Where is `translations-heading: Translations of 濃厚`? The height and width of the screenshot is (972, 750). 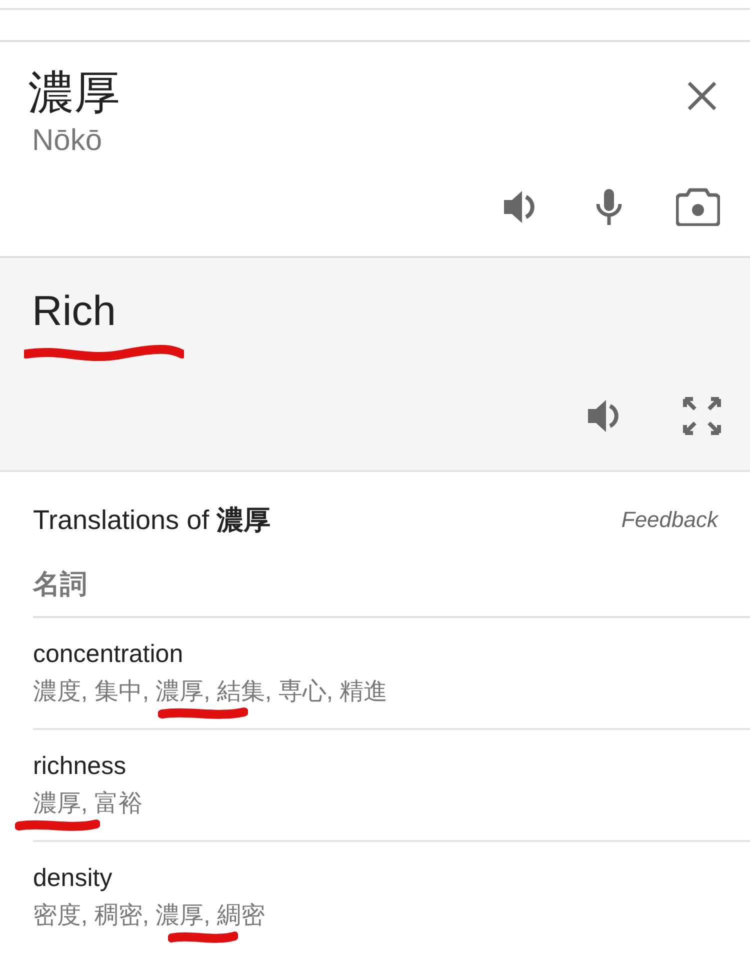
translations-heading: Translations of 濃厚 is located at coordinates (152, 520).